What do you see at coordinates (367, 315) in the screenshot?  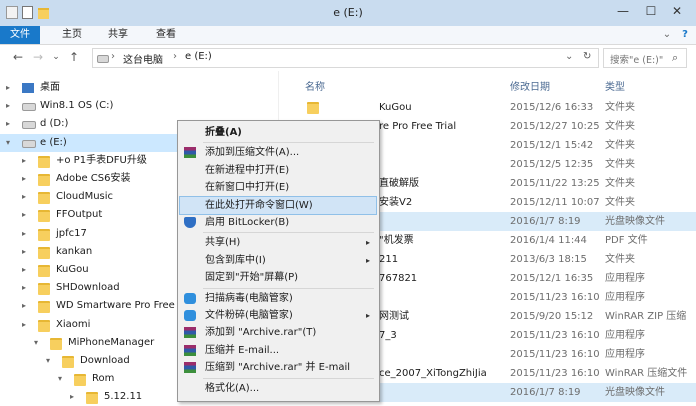 I see `submenu-arrow-icon: ▸` at bounding box center [367, 315].